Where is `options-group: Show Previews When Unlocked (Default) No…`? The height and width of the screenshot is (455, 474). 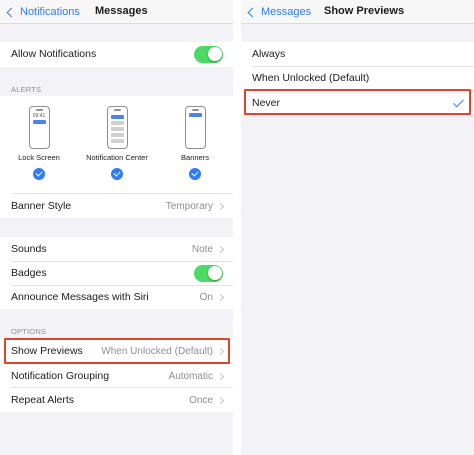 options-group: Show Previews When Unlocked (Default) No… is located at coordinates (116, 375).